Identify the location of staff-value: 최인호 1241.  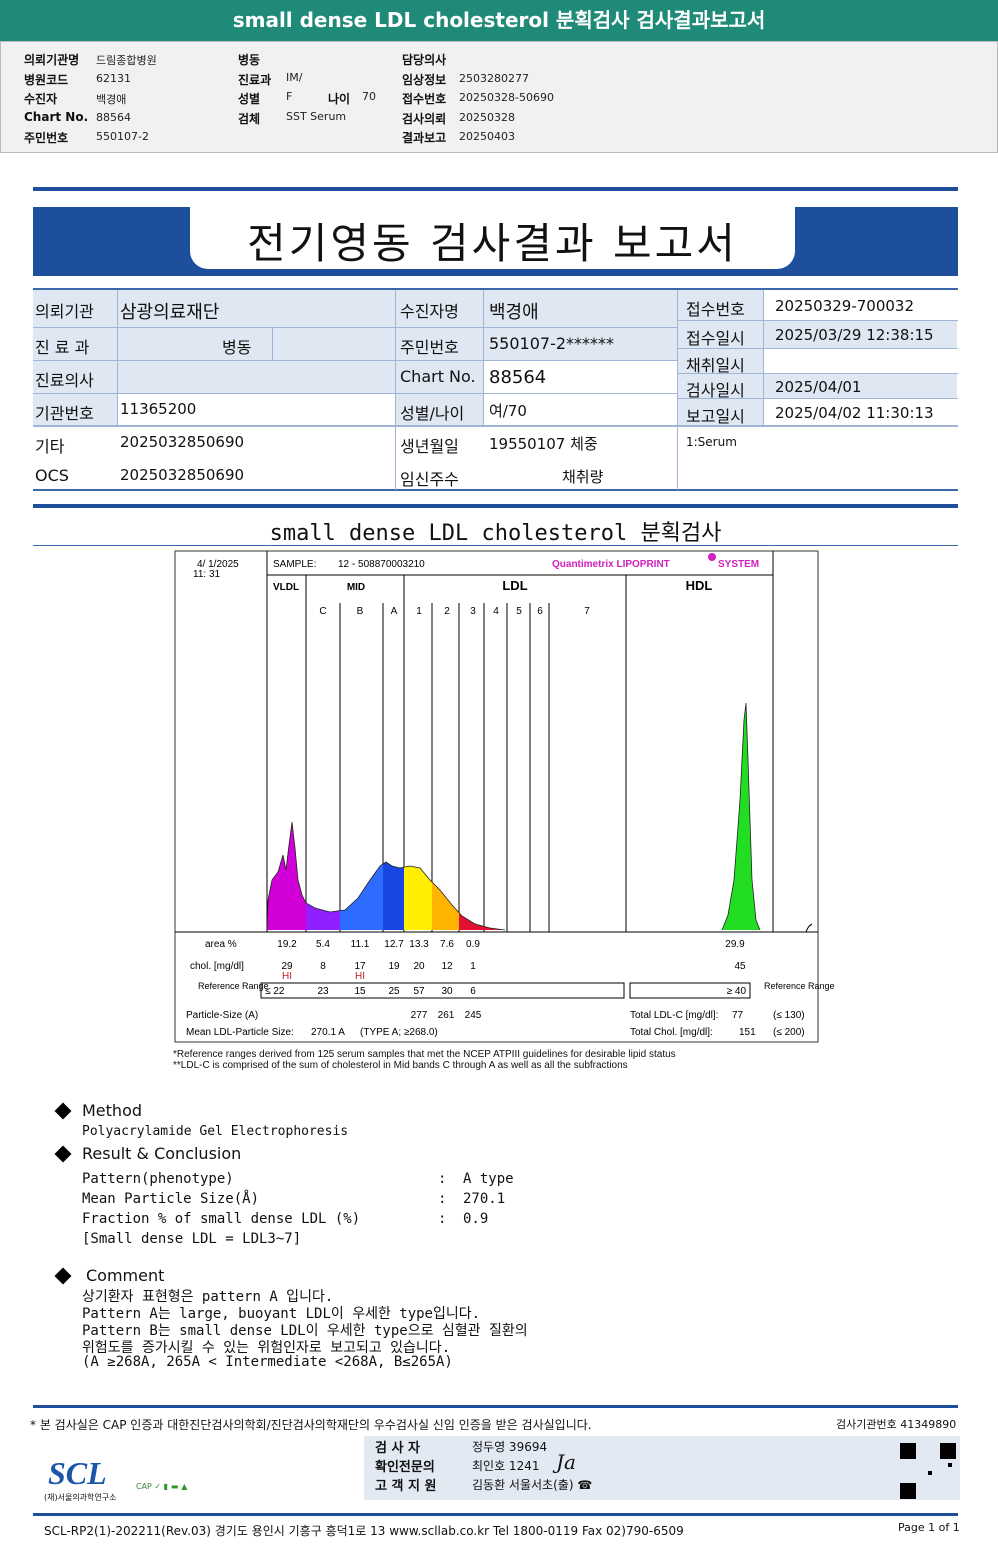
(506, 1466).